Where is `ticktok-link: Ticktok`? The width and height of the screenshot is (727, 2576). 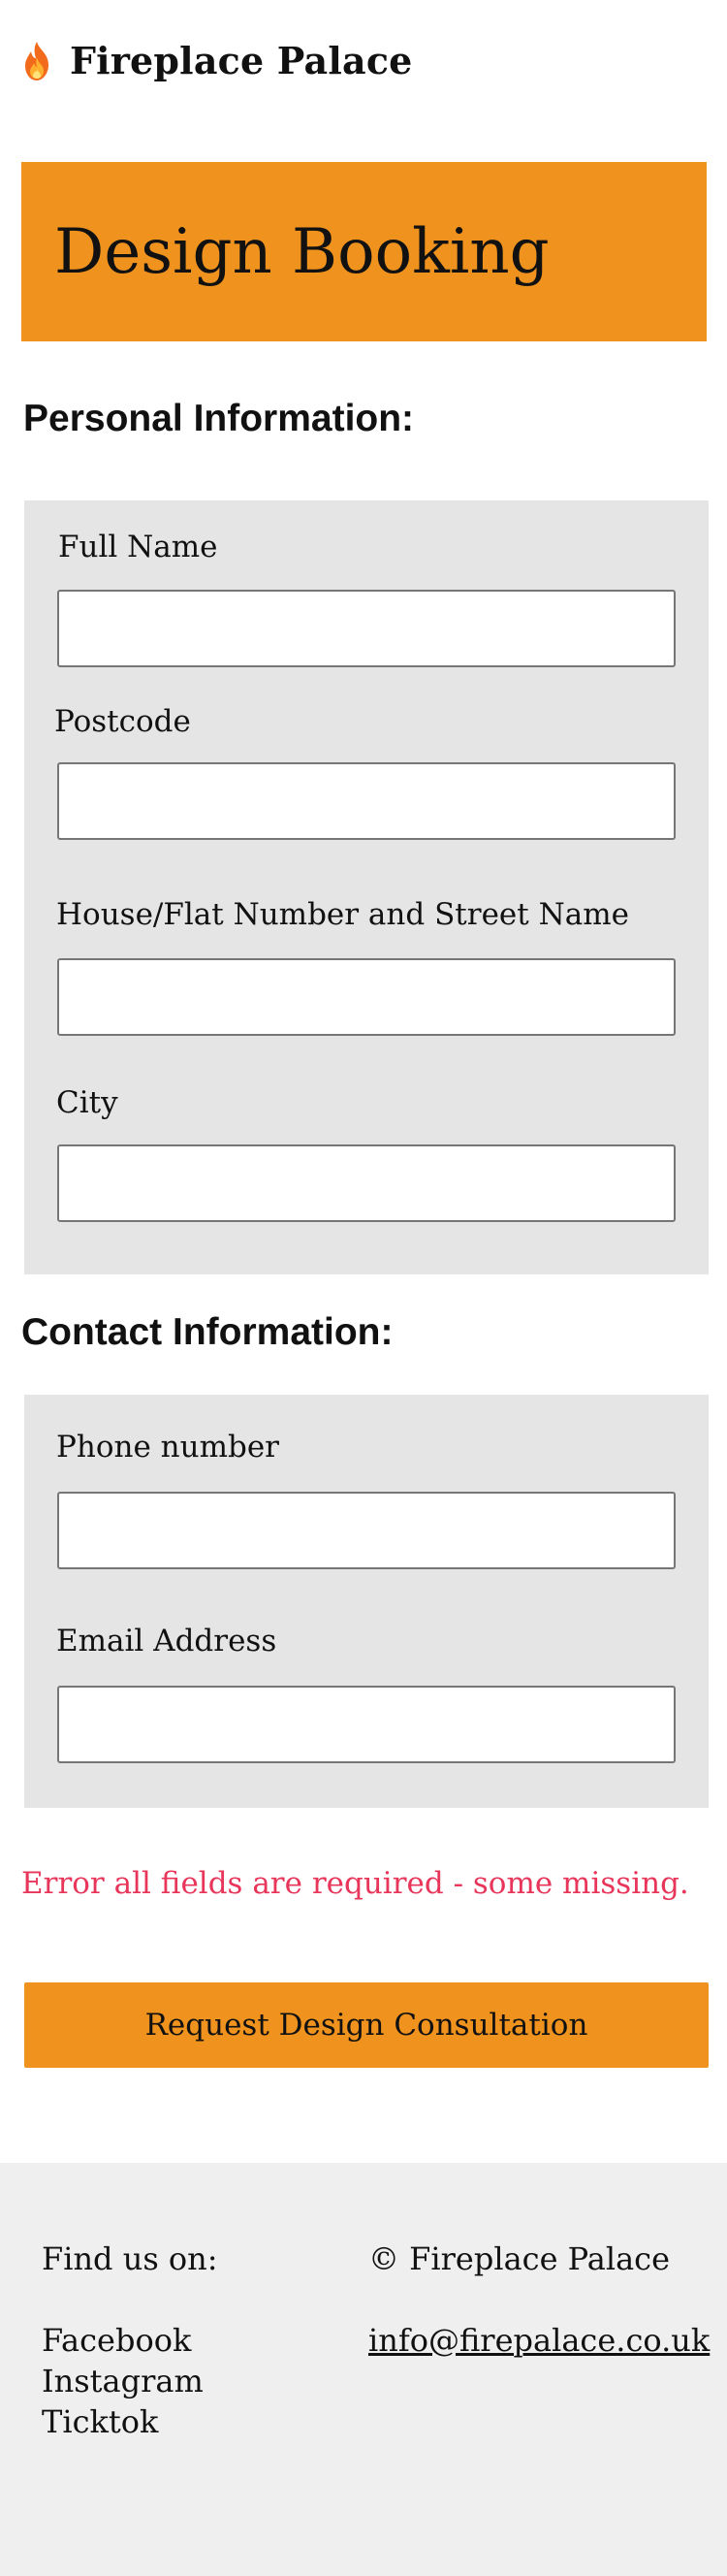 ticktok-link: Ticktok is located at coordinates (100, 2421).